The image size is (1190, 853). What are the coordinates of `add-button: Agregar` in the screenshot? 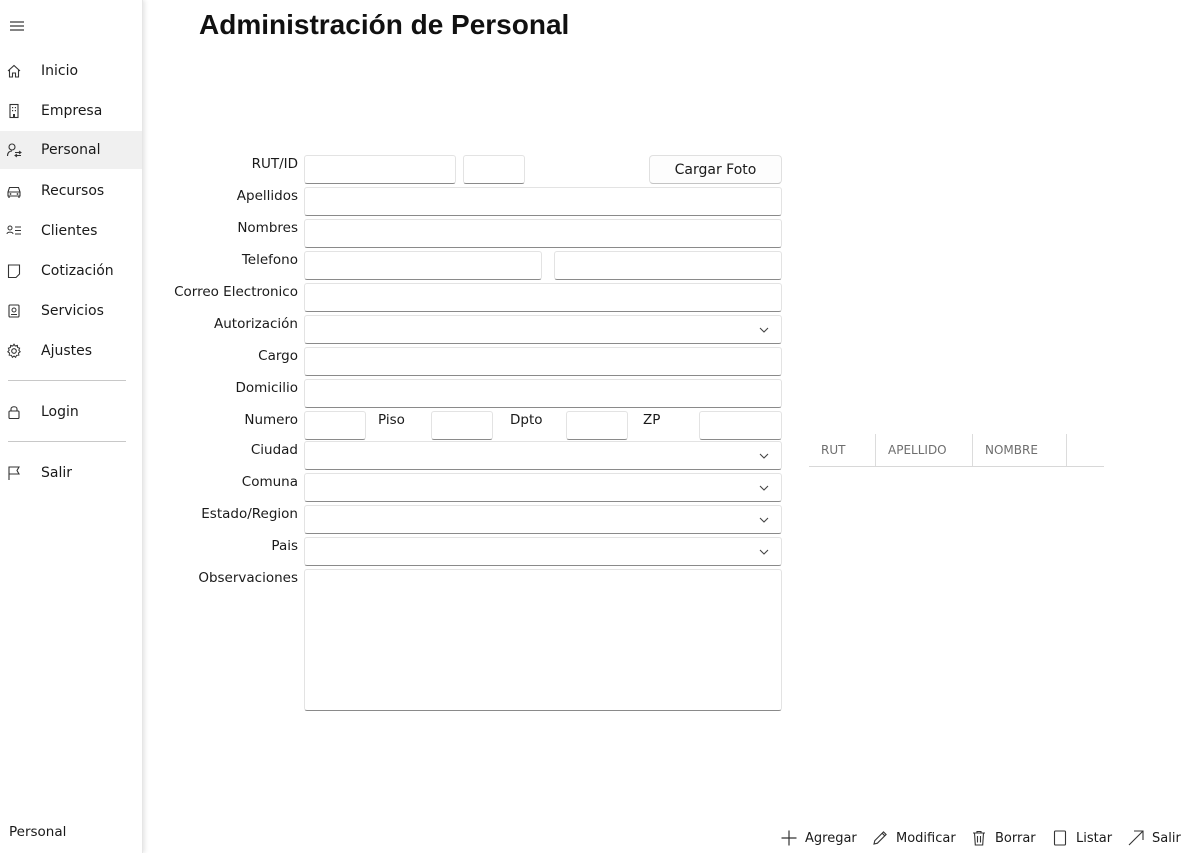 It's located at (818, 838).